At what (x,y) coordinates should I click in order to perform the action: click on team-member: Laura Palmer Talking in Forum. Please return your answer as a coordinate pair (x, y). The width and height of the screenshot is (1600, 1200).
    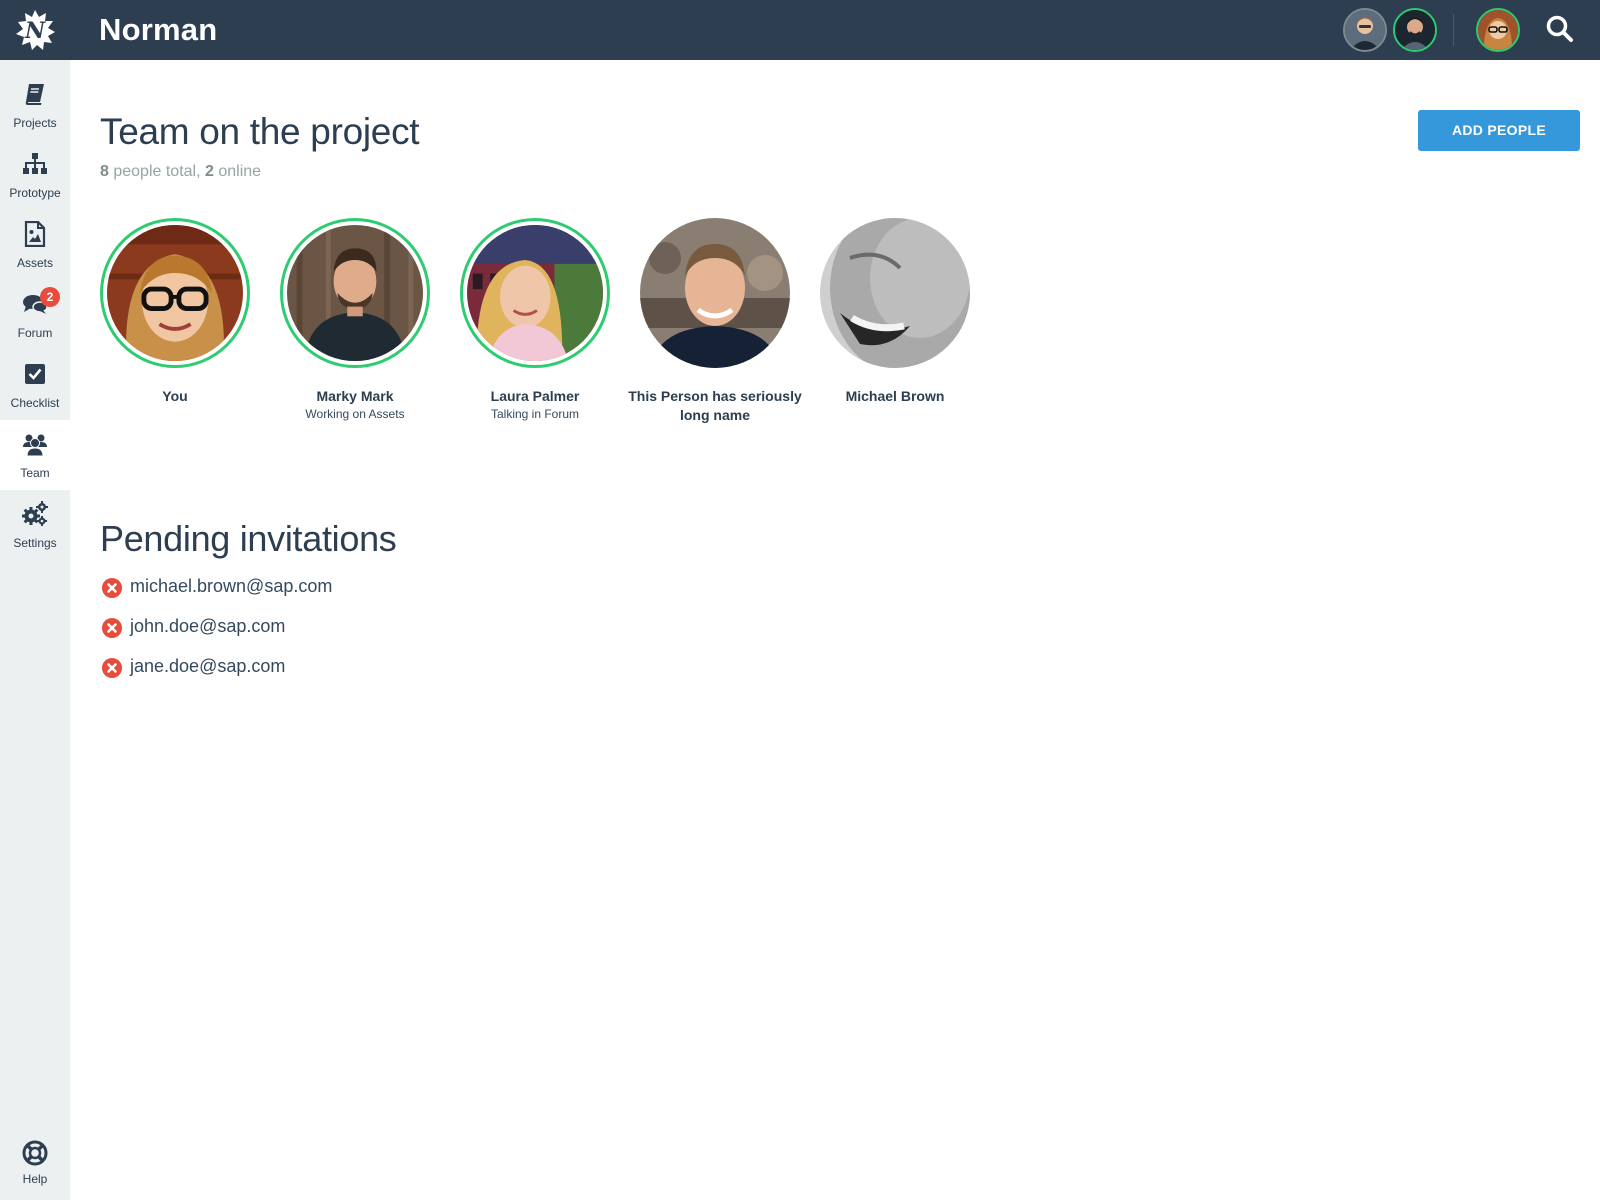
    Looking at the image, I should click on (535, 319).